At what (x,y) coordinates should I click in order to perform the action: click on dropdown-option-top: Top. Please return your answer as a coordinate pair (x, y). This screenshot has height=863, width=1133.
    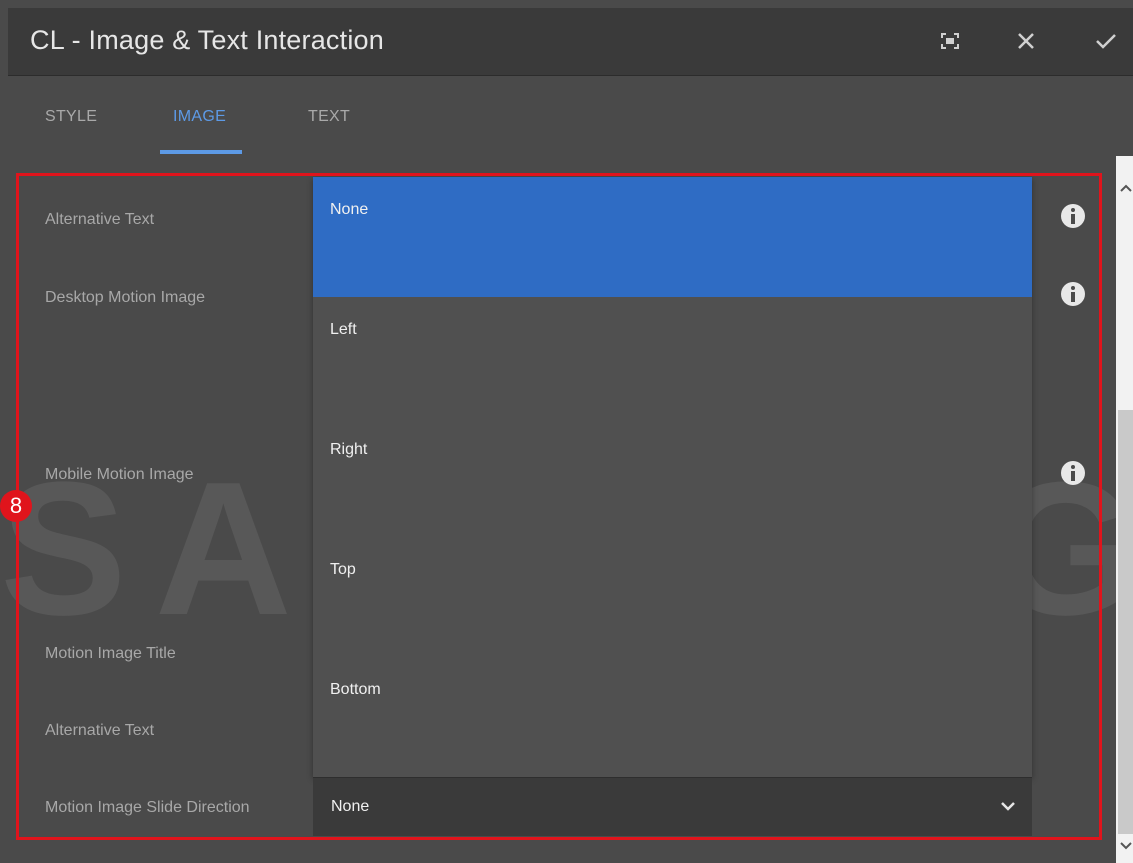
    Looking at the image, I should click on (672, 597).